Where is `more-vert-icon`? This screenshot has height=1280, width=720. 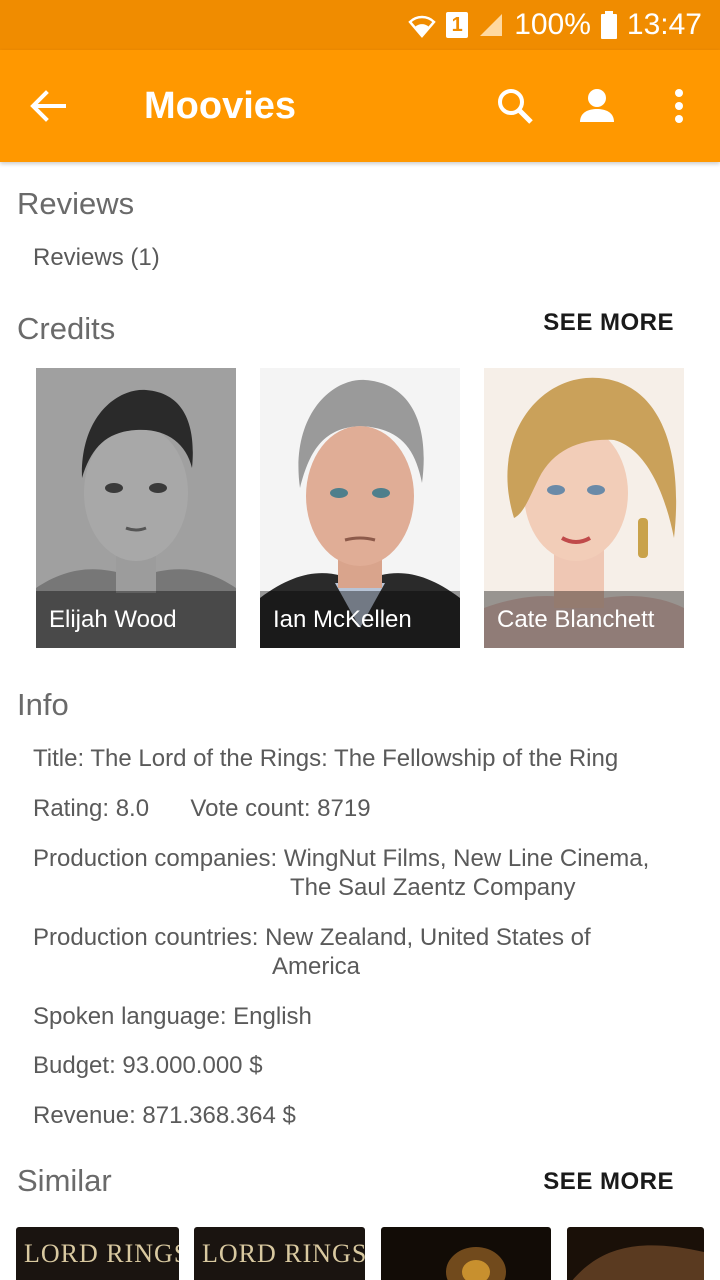
more-vert-icon is located at coordinates (679, 106).